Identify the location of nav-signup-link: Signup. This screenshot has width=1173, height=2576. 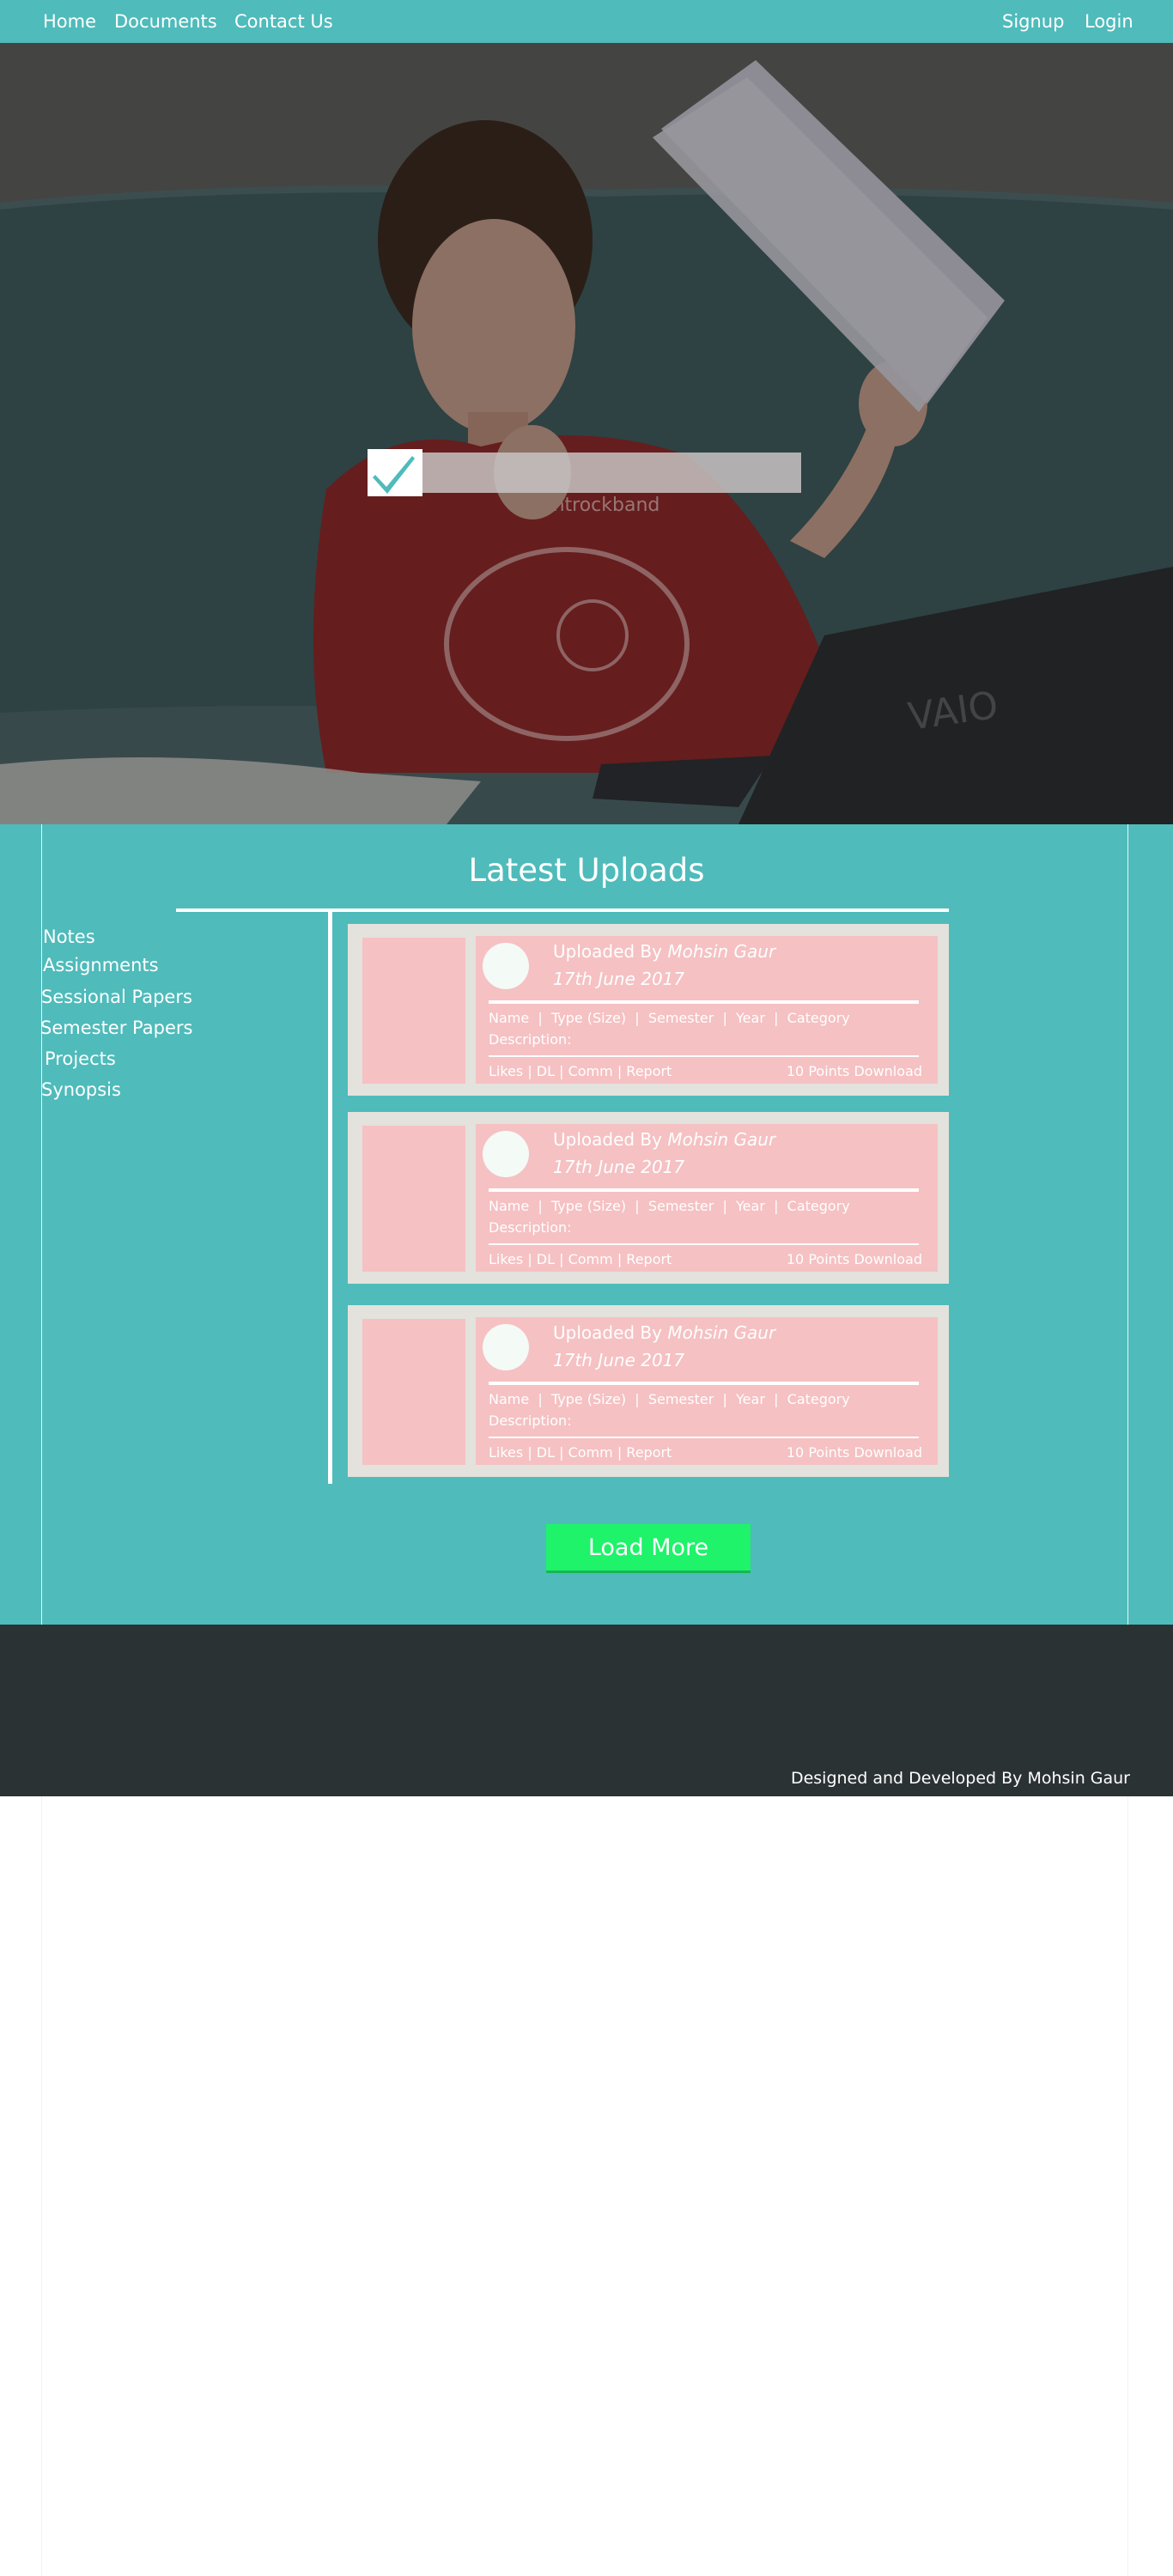
(1033, 21).